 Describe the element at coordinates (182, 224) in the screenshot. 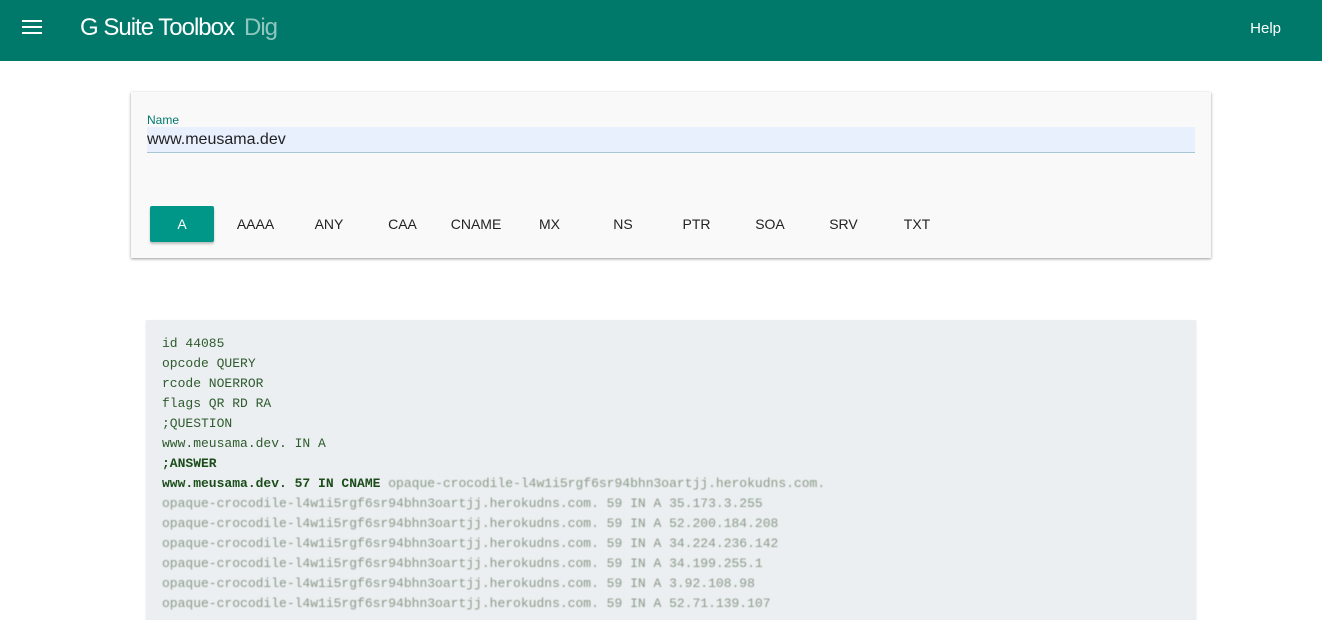

I see `record-type-button-a: A` at that location.